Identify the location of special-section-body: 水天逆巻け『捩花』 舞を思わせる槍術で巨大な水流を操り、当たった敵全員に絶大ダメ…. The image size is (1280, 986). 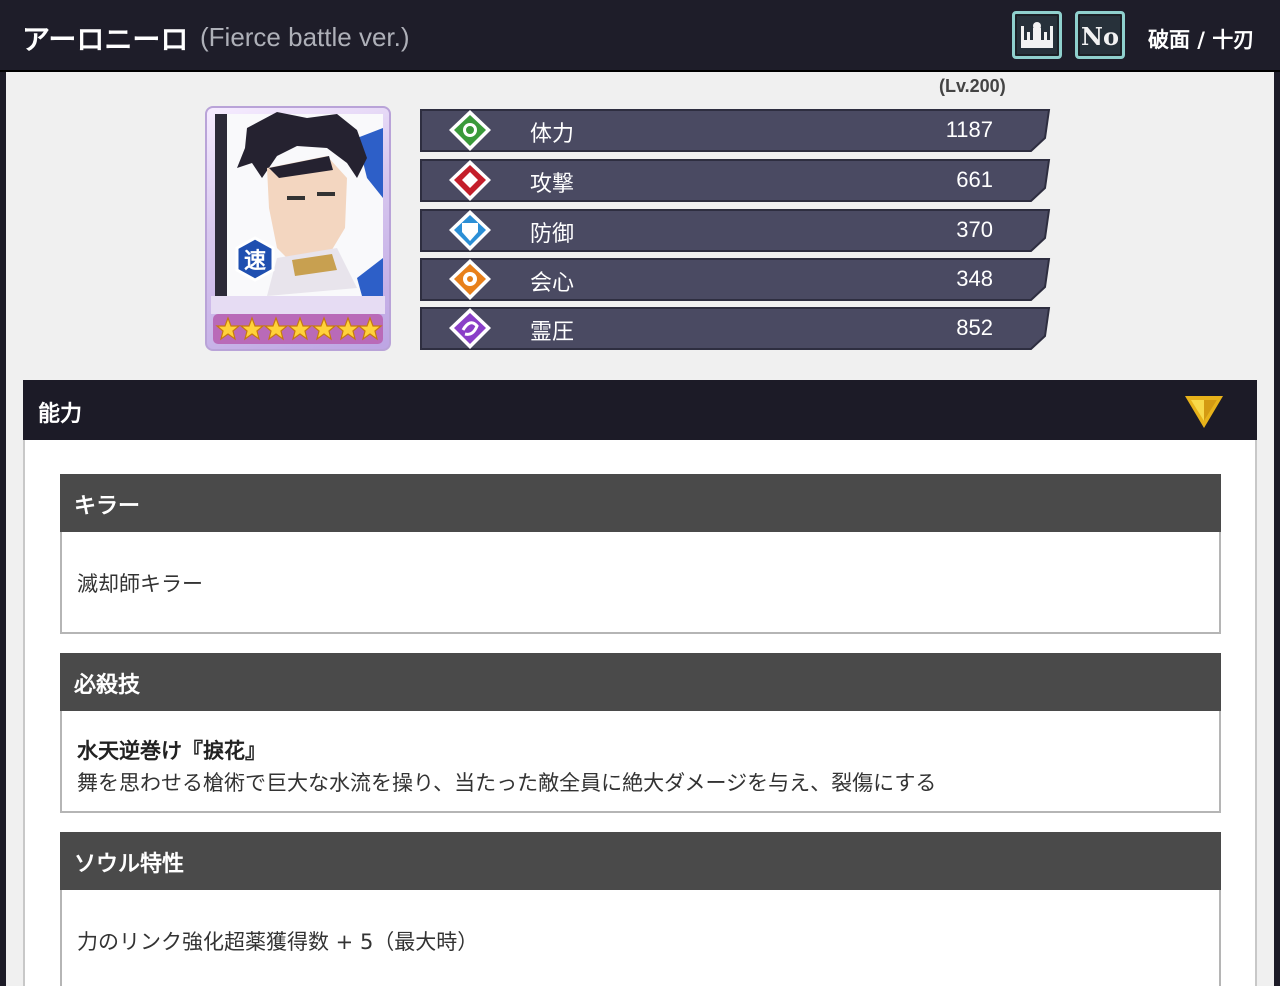
(640, 762).